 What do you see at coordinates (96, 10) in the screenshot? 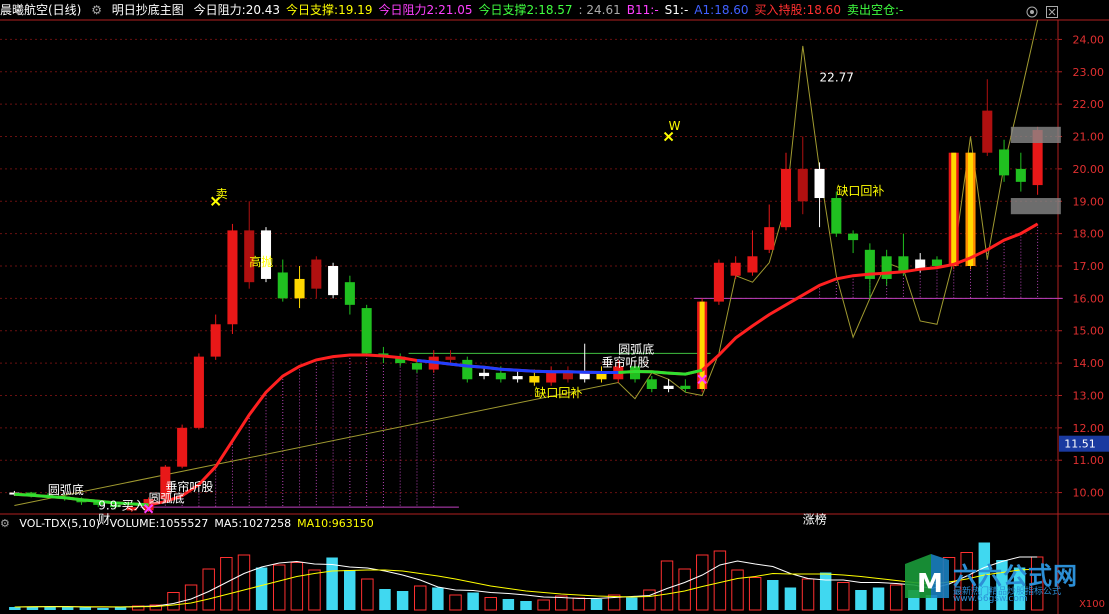
I see `indicator-gear-icon: ⚙` at bounding box center [96, 10].